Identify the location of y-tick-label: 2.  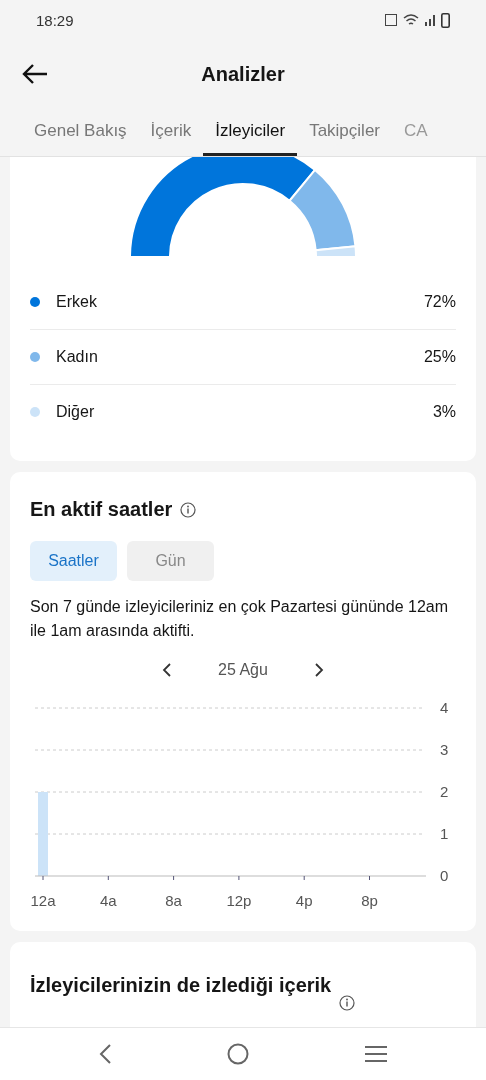
(444, 791).